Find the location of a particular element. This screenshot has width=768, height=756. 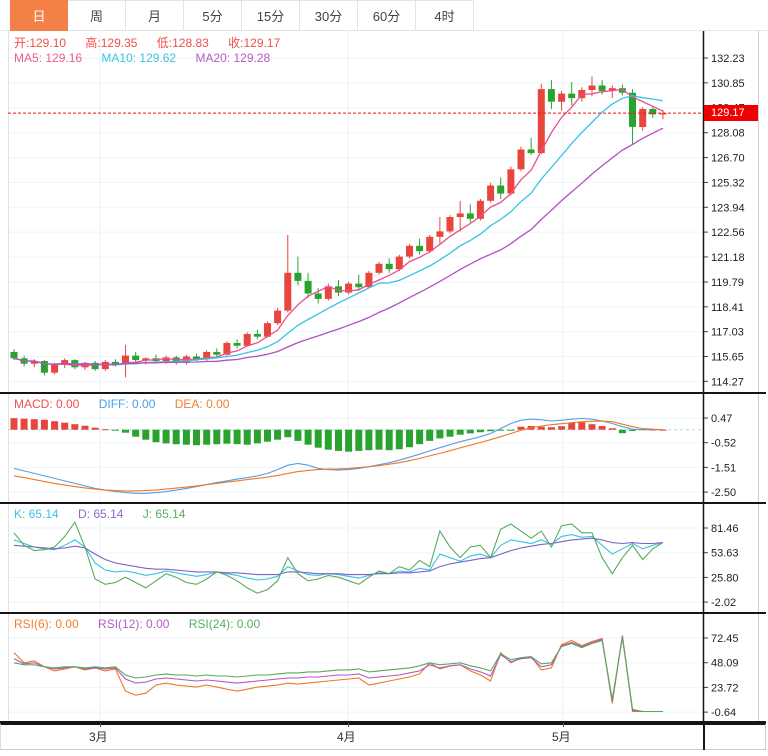

tab-60min: 60分 is located at coordinates (387, 15).